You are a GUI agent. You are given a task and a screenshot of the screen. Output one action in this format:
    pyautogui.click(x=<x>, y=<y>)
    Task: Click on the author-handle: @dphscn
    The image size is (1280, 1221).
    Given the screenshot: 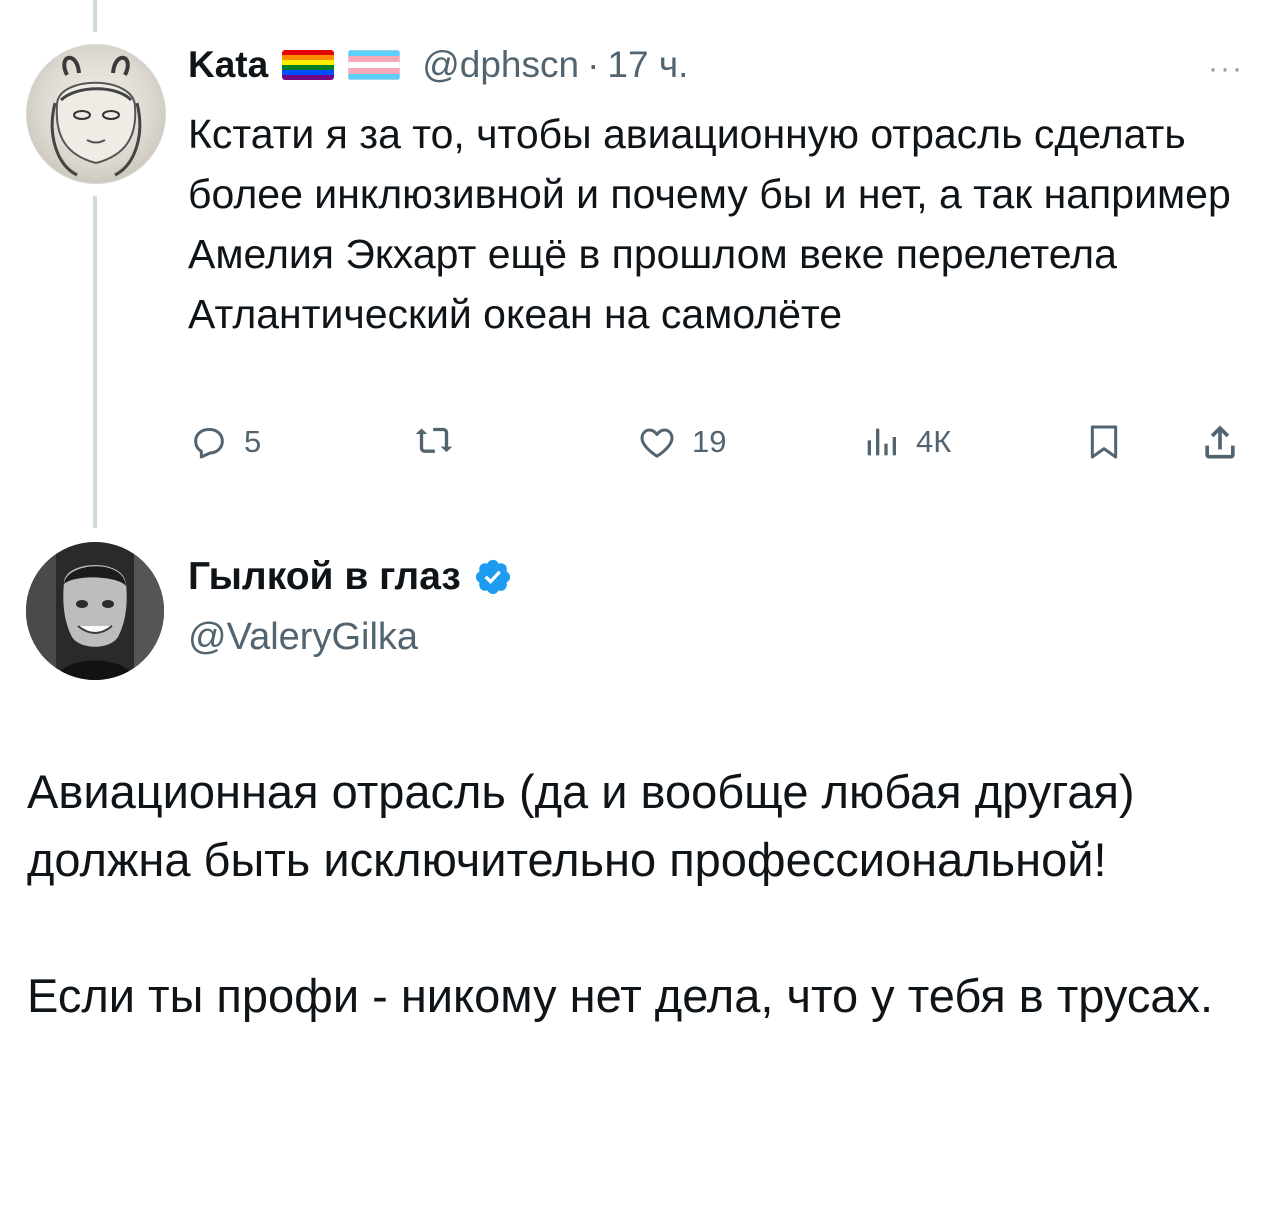 What is the action you would take?
    pyautogui.click(x=500, y=65)
    